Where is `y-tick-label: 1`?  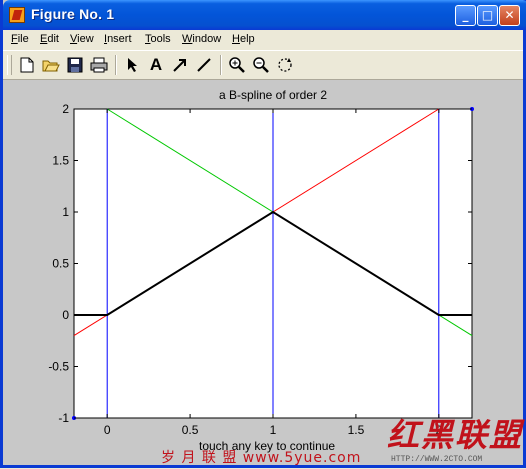
y-tick-label: 1 is located at coordinates (65, 212).